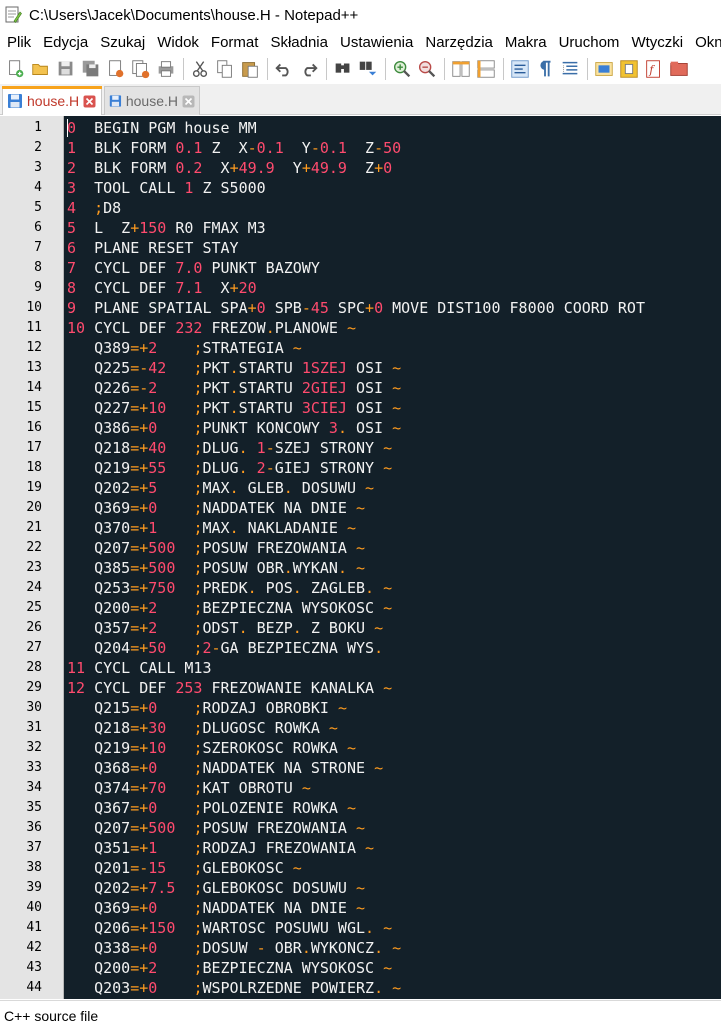 Image resolution: width=721 pixels, height=1030 pixels. I want to click on code-line: 4 3 TOOL CALL 1 Z S5000, so click(360, 188).